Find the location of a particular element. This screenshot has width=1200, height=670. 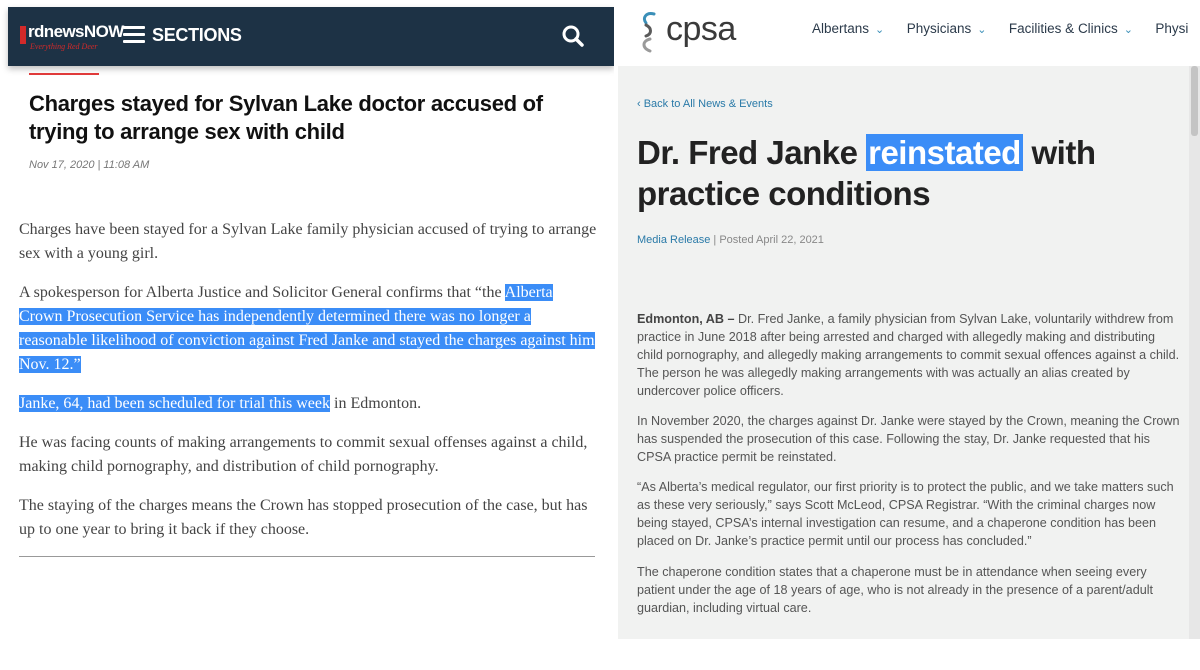

scrollbar-track is located at coordinates (1194, 352).